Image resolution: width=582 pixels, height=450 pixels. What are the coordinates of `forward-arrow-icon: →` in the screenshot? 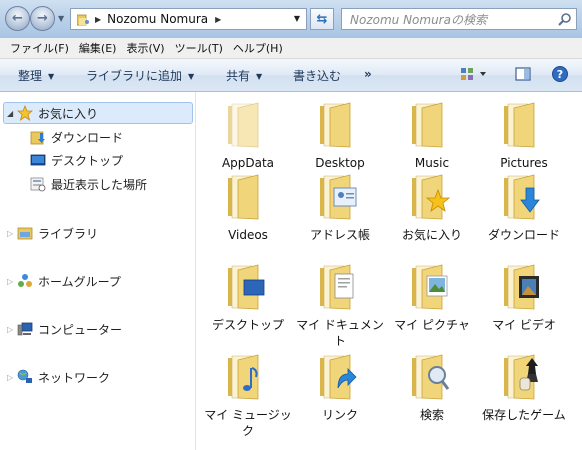 It's located at (42, 18).